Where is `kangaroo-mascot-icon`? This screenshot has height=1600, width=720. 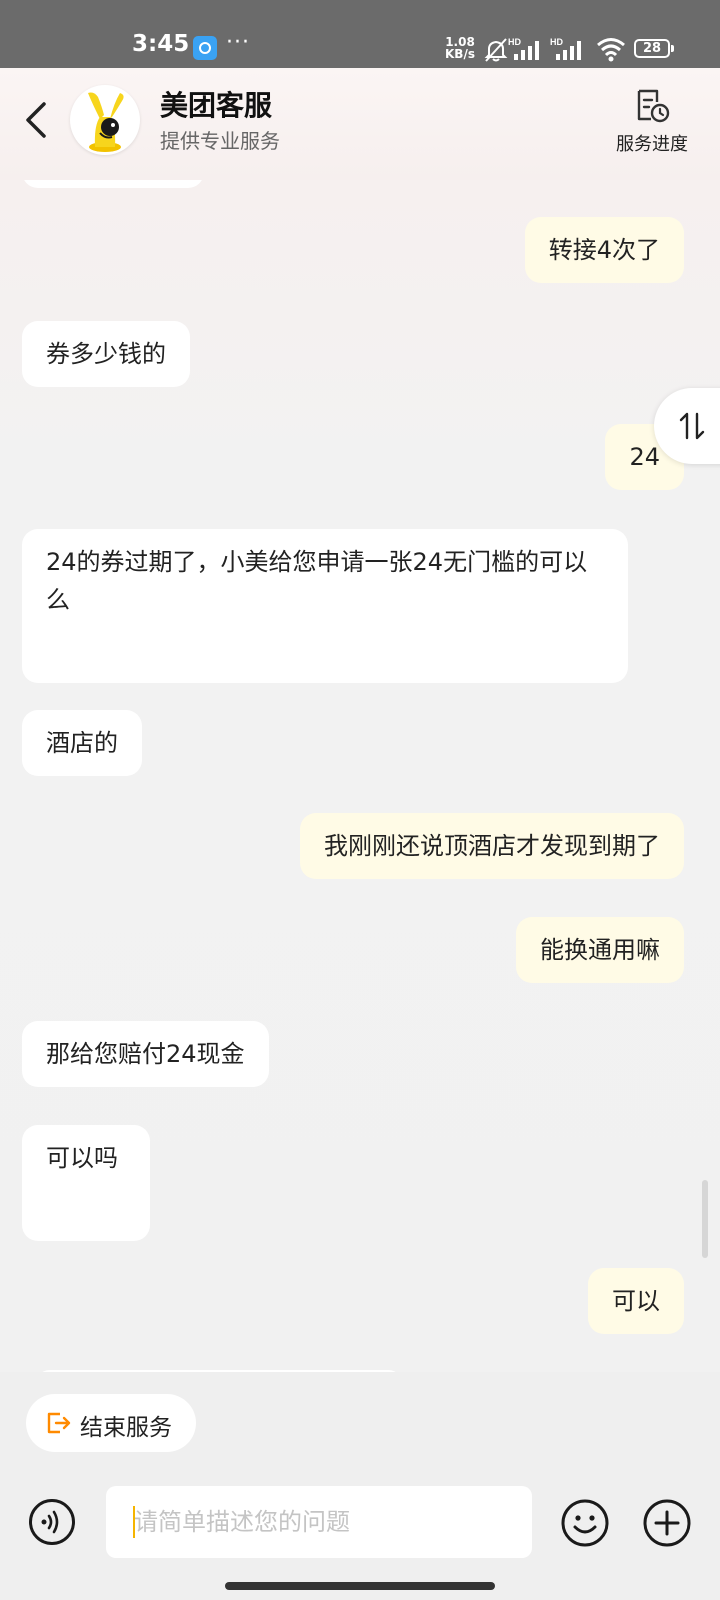 kangaroo-mascot-icon is located at coordinates (106, 122).